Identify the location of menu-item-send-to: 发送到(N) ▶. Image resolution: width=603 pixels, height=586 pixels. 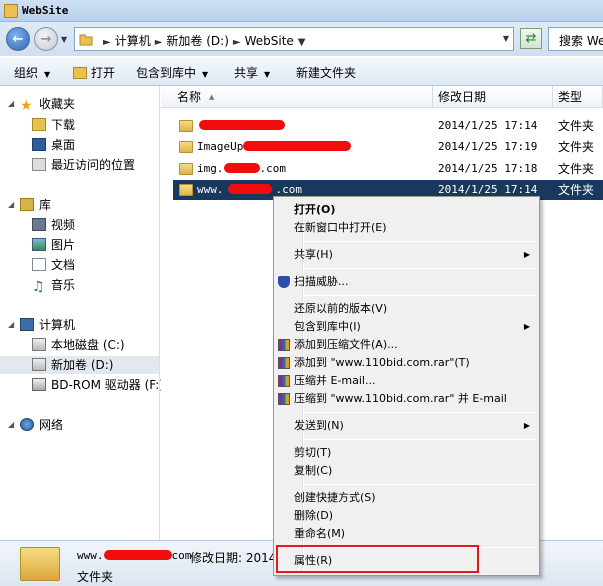
(406, 426).